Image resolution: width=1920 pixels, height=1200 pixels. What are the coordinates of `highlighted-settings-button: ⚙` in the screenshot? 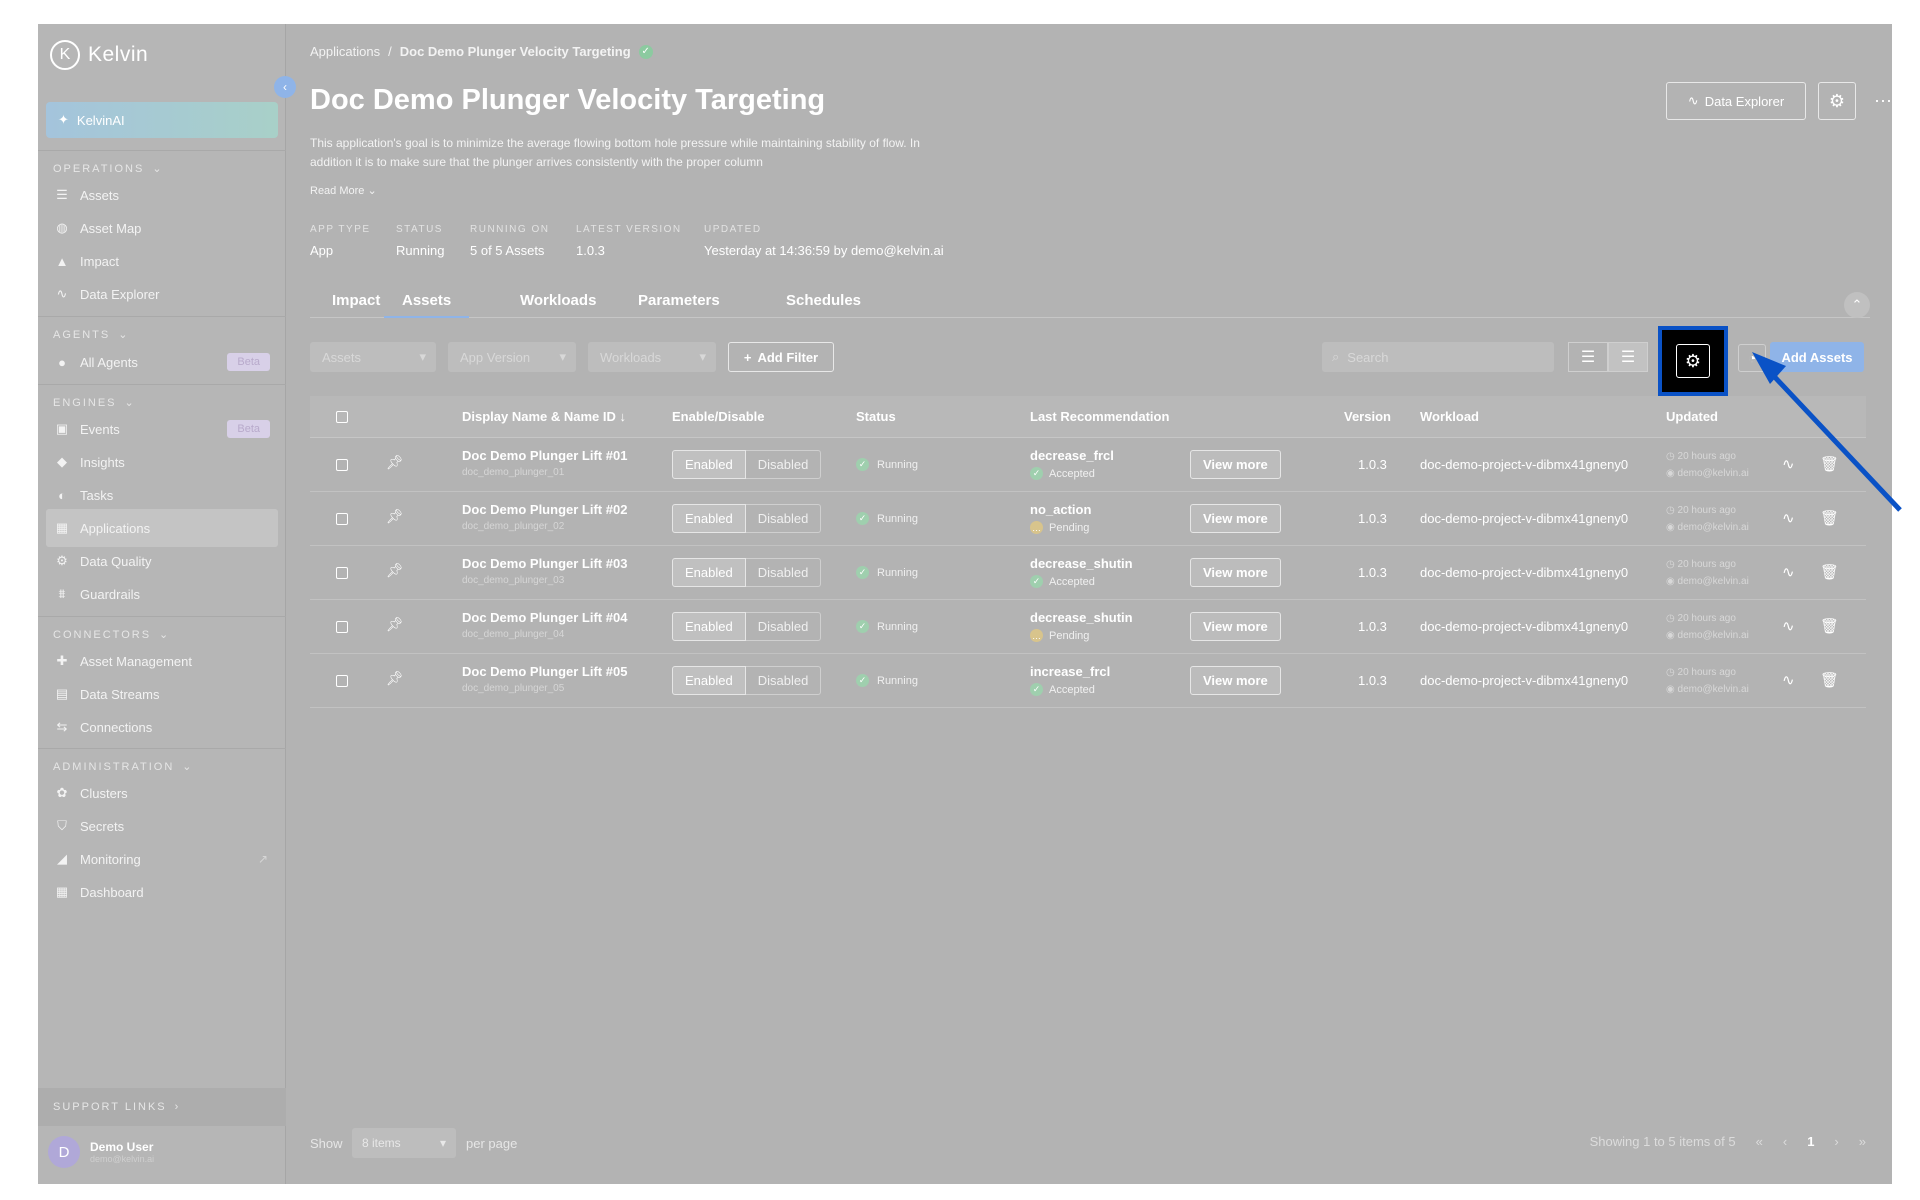 It's located at (1693, 361).